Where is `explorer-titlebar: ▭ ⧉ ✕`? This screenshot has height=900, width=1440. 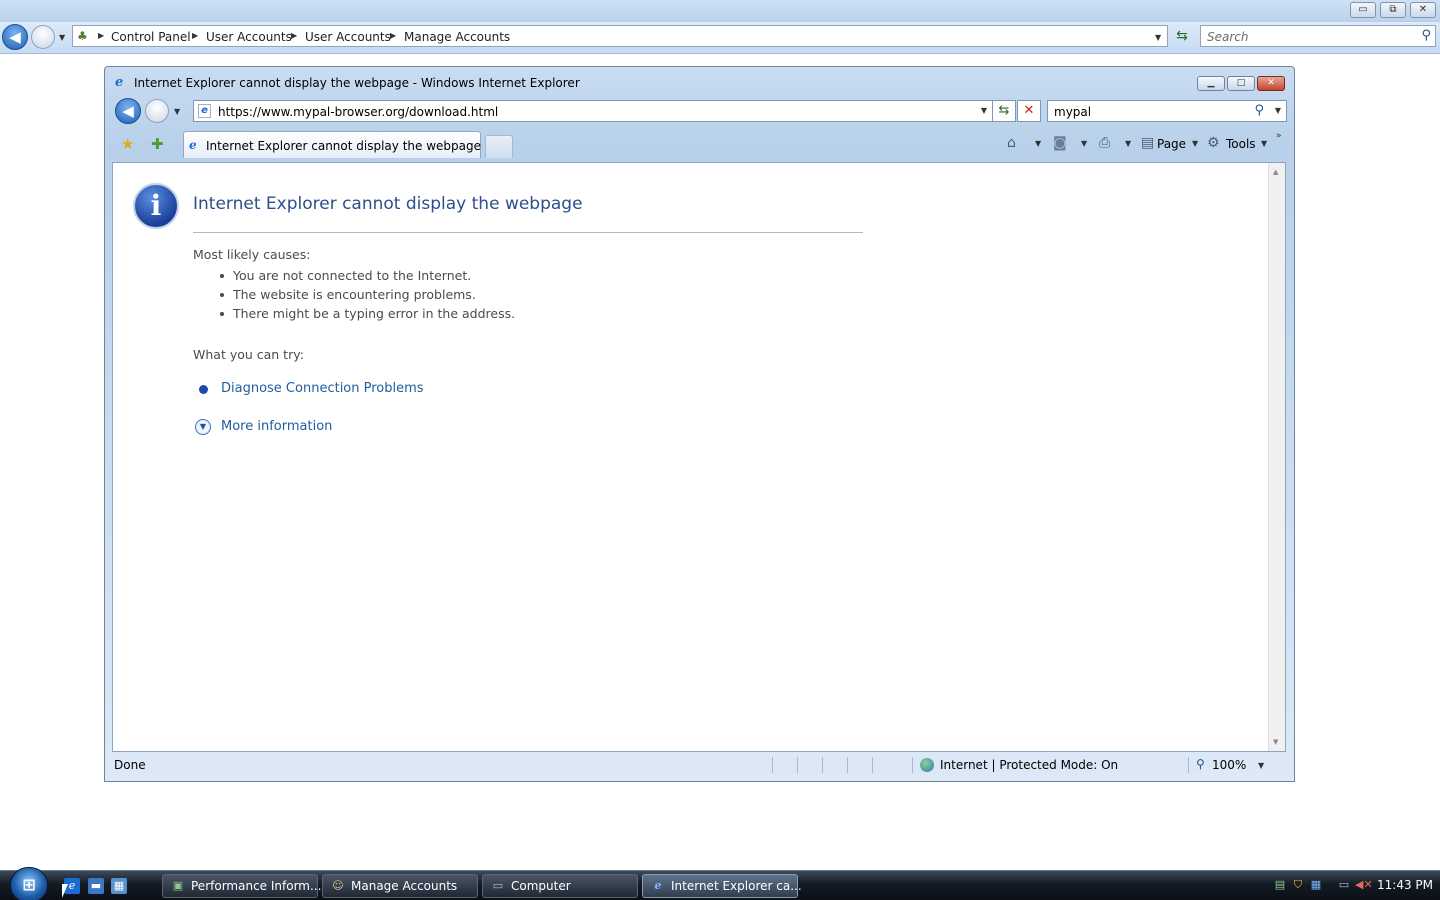
explorer-titlebar: ▭ ⧉ ✕ is located at coordinates (720, 11).